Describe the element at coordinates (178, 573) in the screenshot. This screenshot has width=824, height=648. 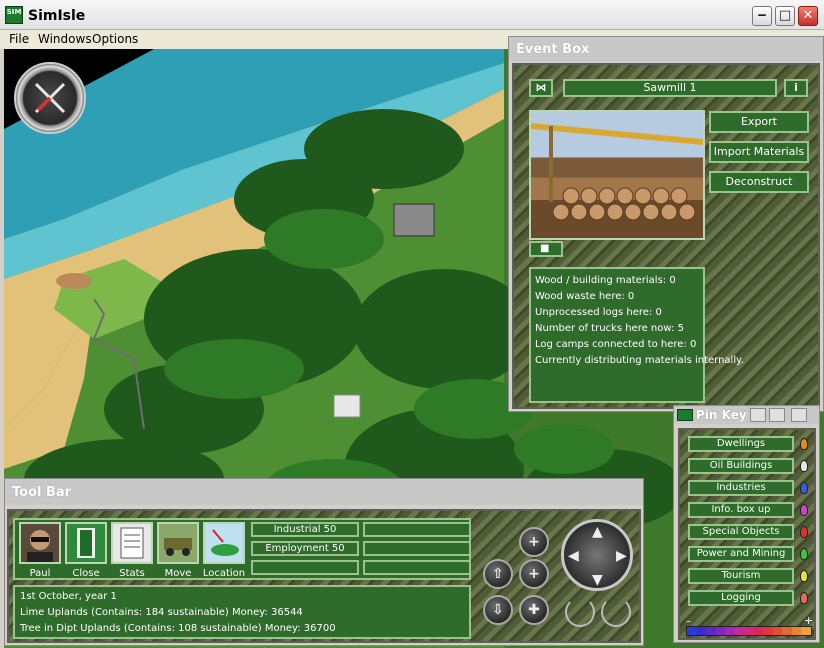
I see `tool-label-move: Move` at that location.